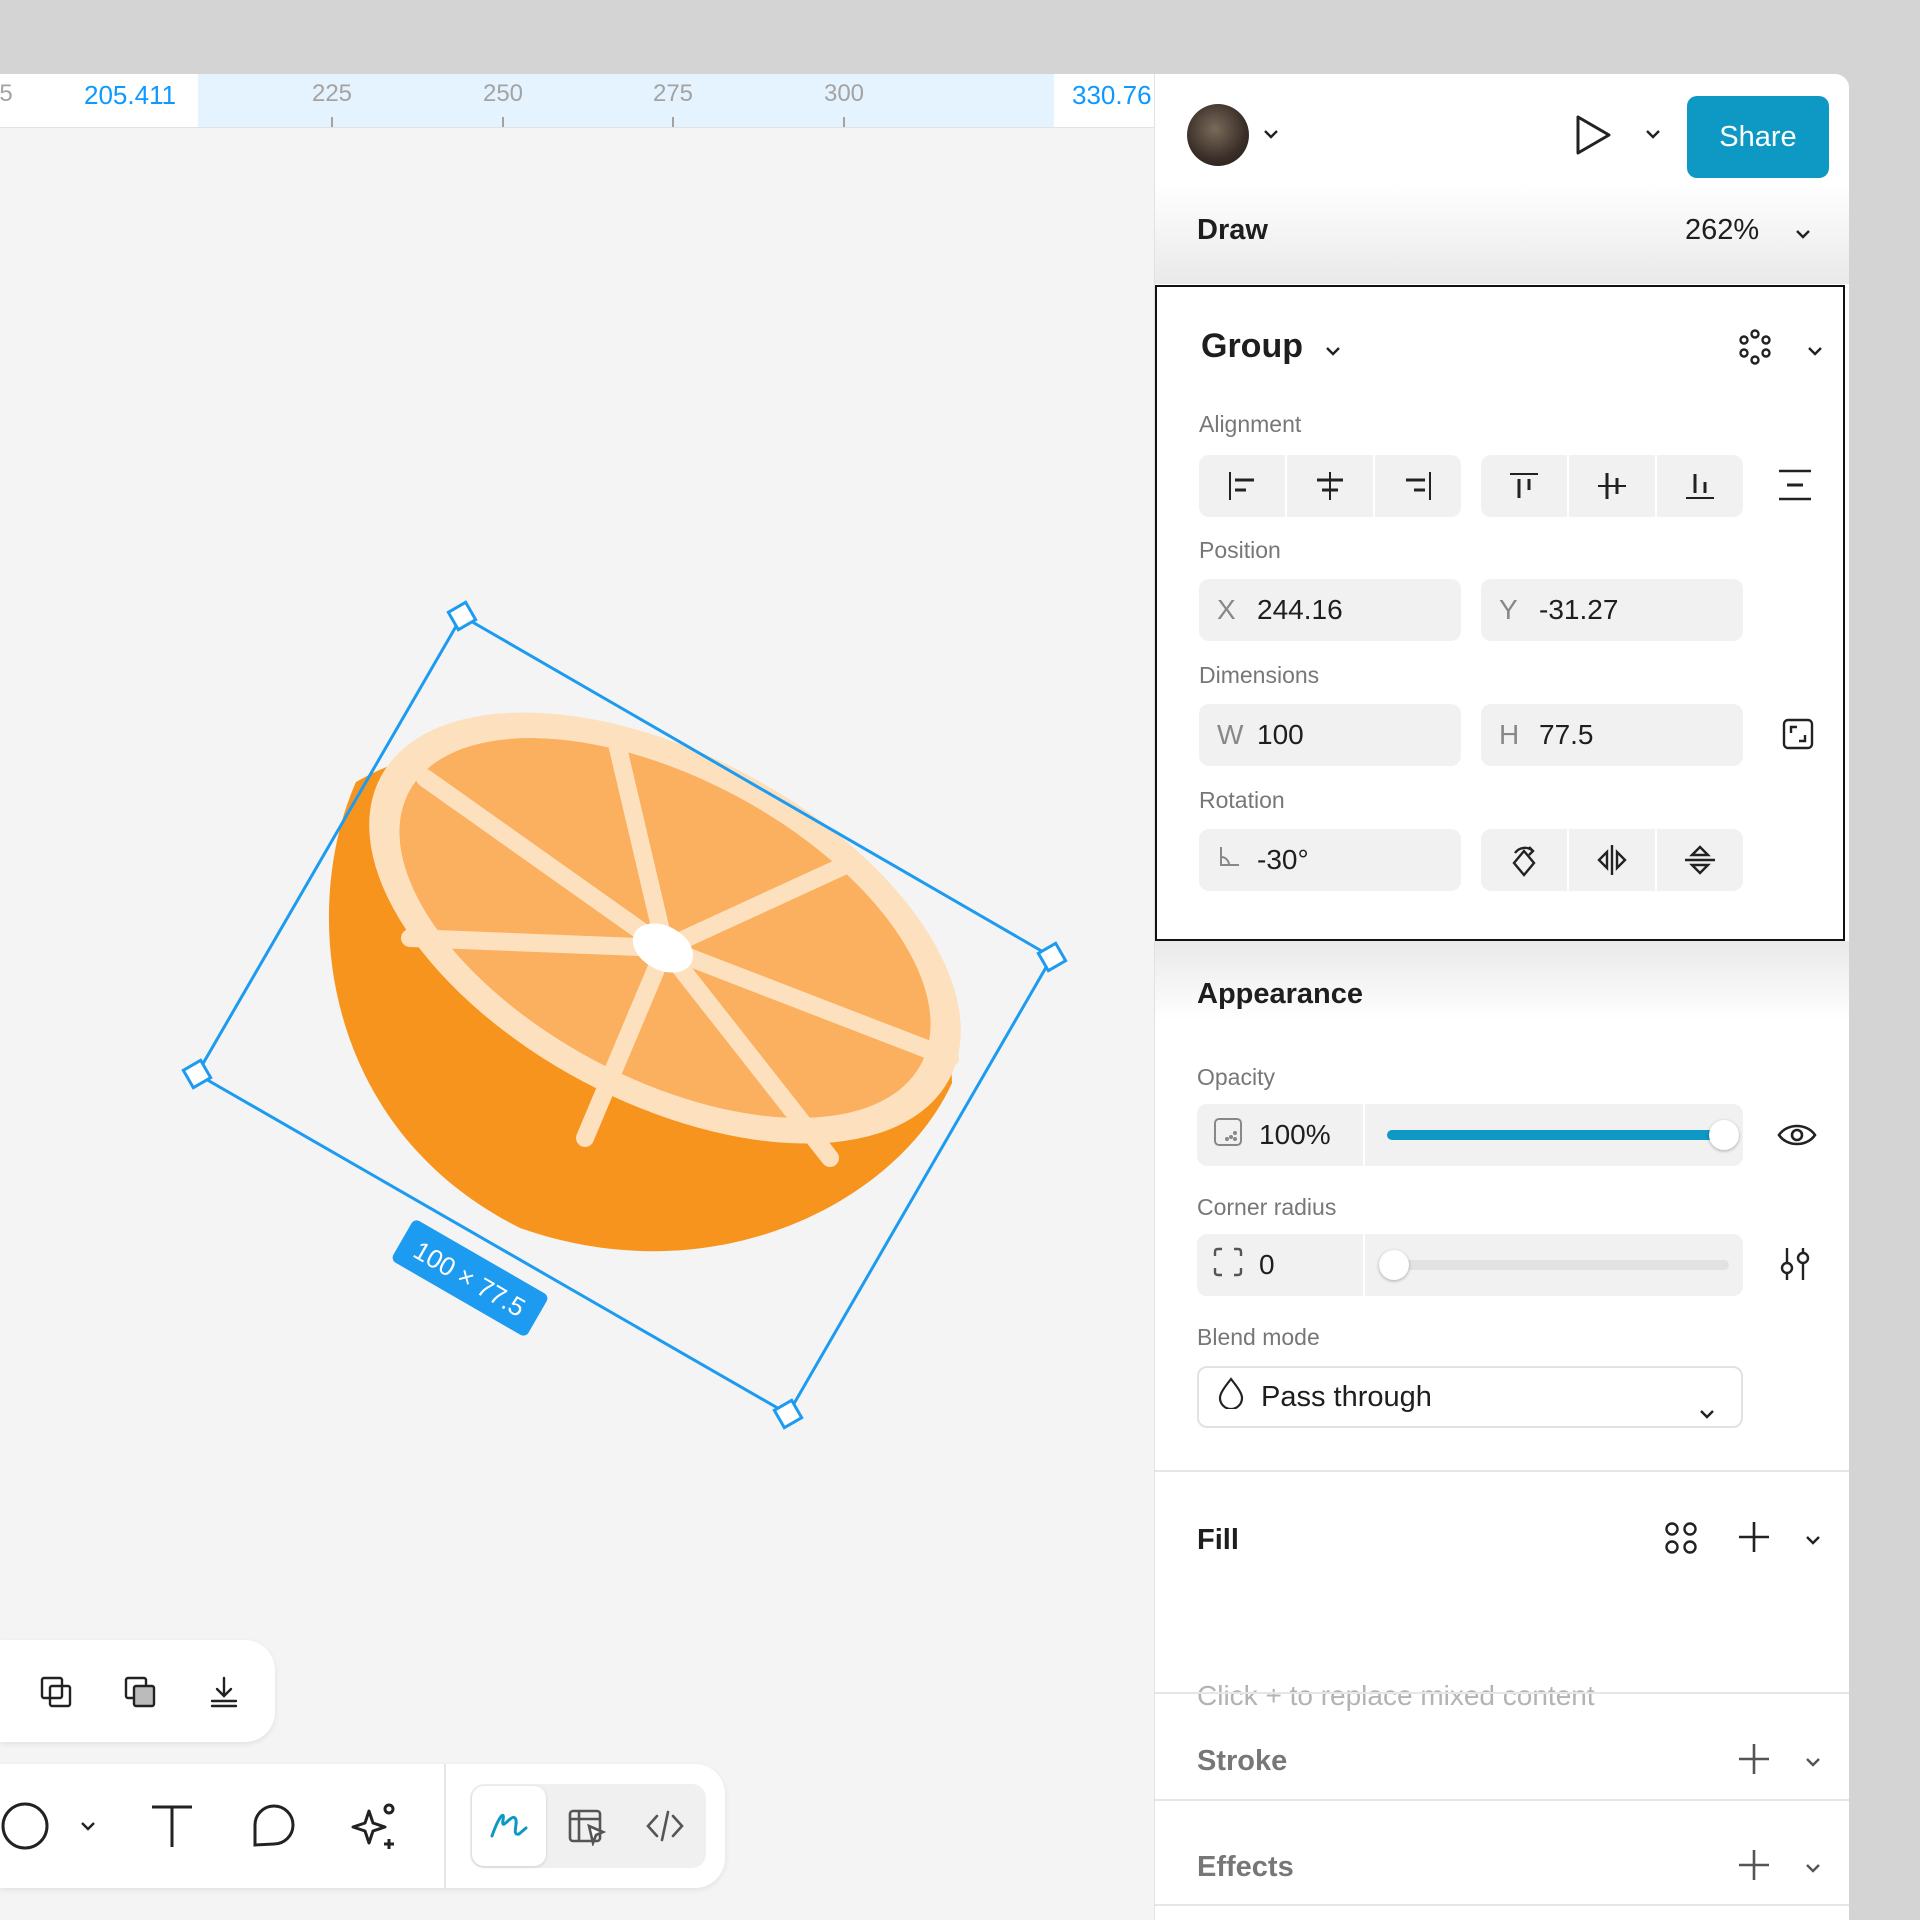  I want to click on width-field: W 100, so click(1330, 735).